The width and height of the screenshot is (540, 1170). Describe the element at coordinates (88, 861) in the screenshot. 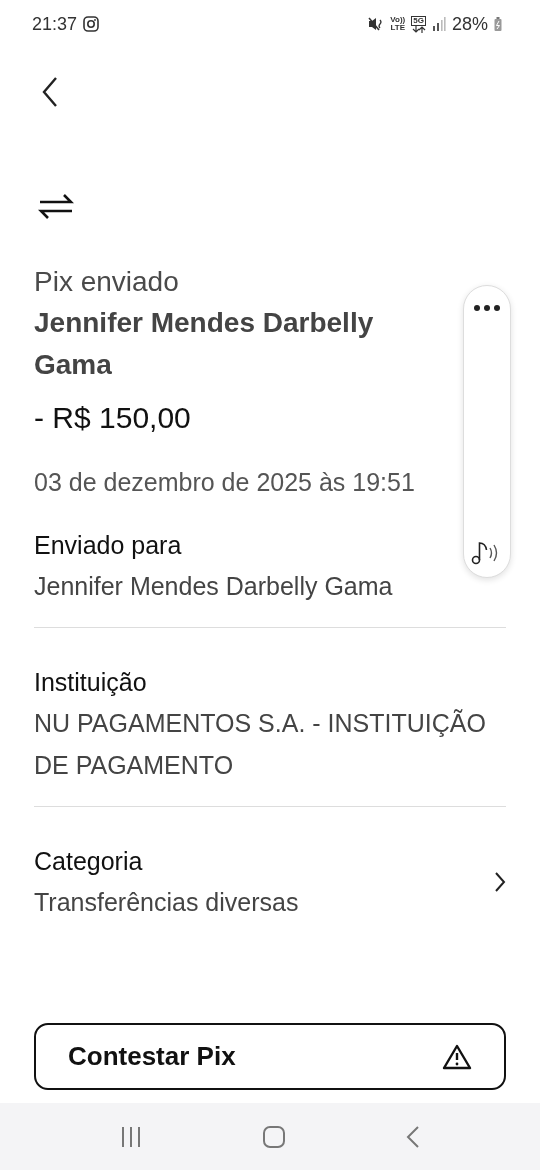

I see `detail-label: Categoria` at that location.